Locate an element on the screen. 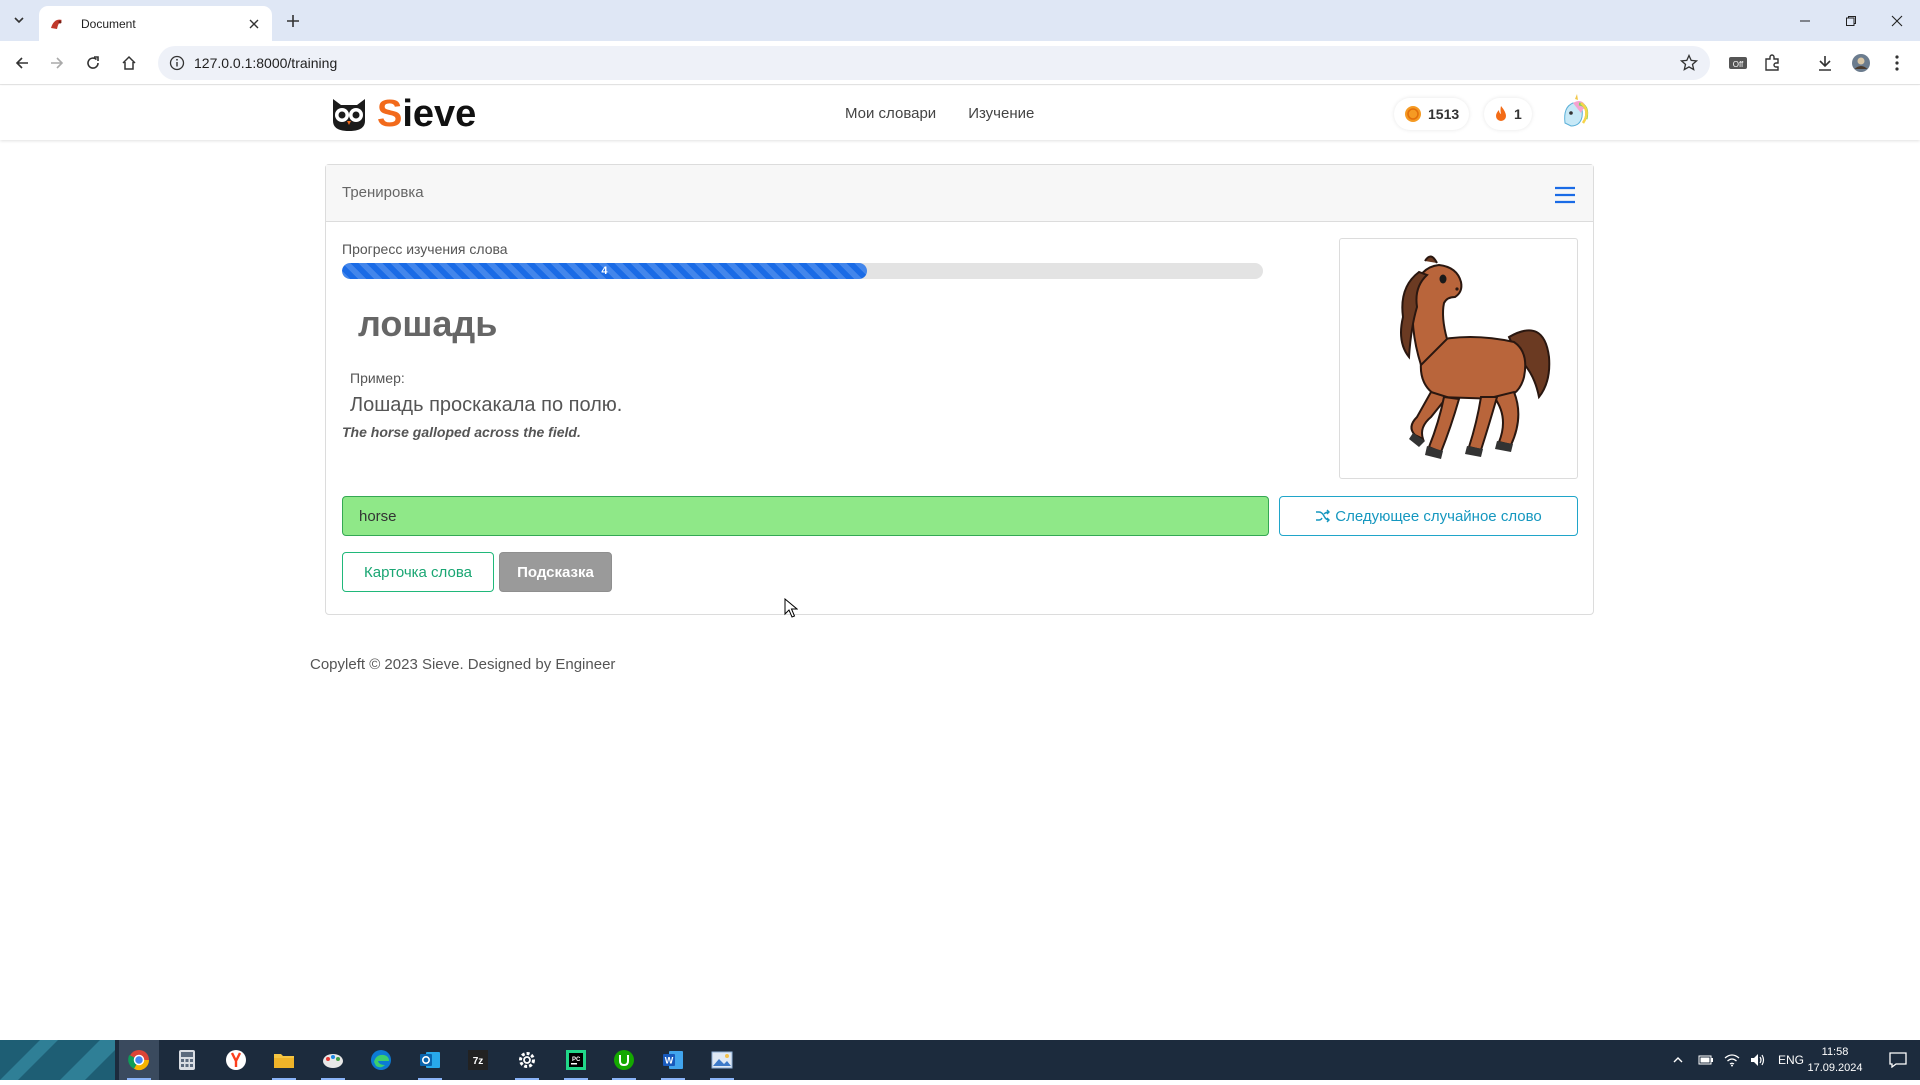  svg-text: Off is located at coordinates (1738, 64).